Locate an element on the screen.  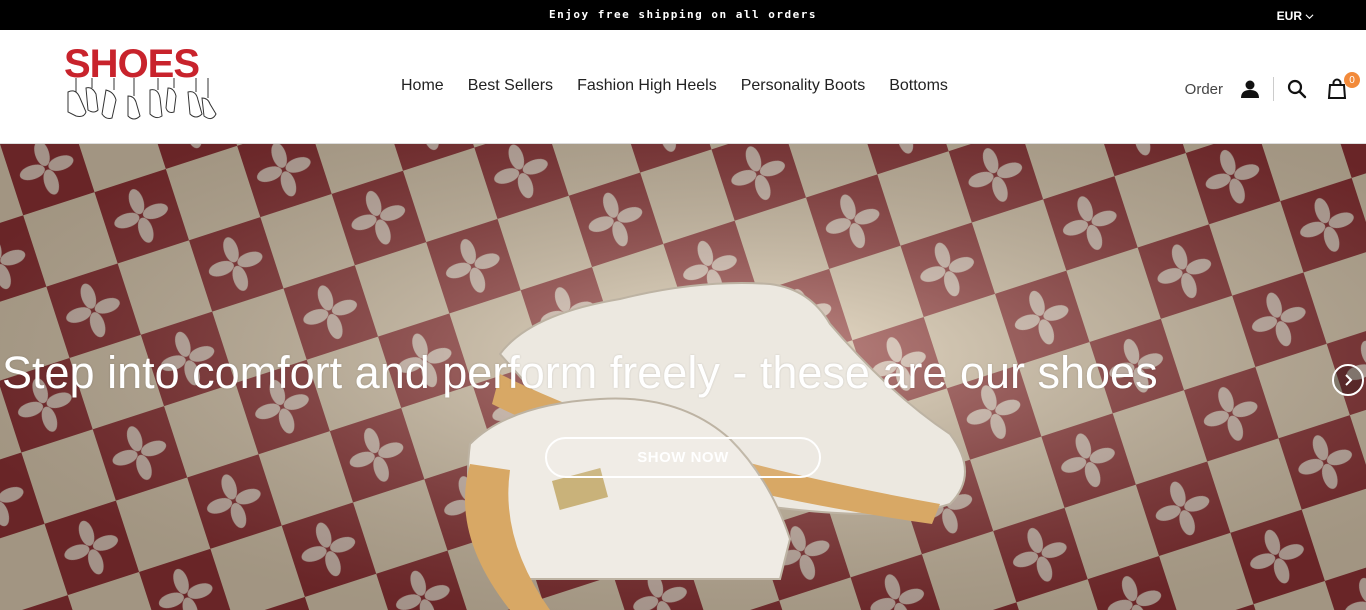
hanging-shoes-illustration is located at coordinates (142, 99).